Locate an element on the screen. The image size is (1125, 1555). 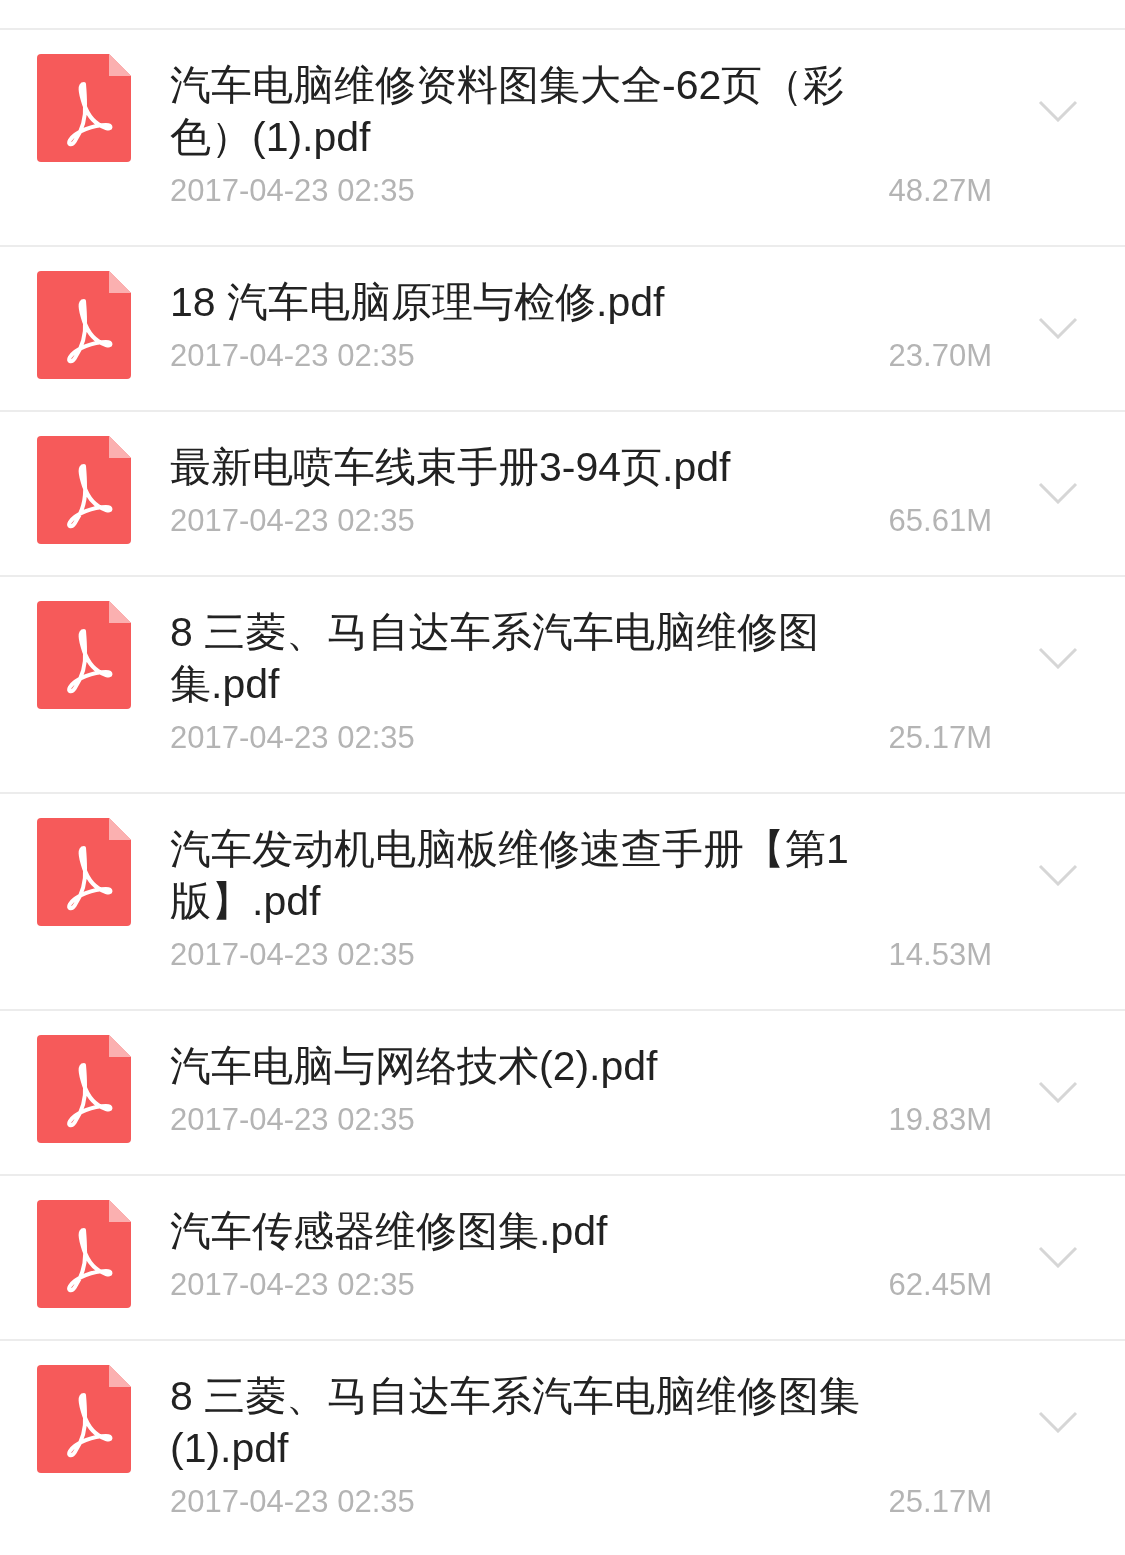
file-name: 汽车发动机电脑板维修速查手册【第1版】.pdf is located at coordinates (510, 875).